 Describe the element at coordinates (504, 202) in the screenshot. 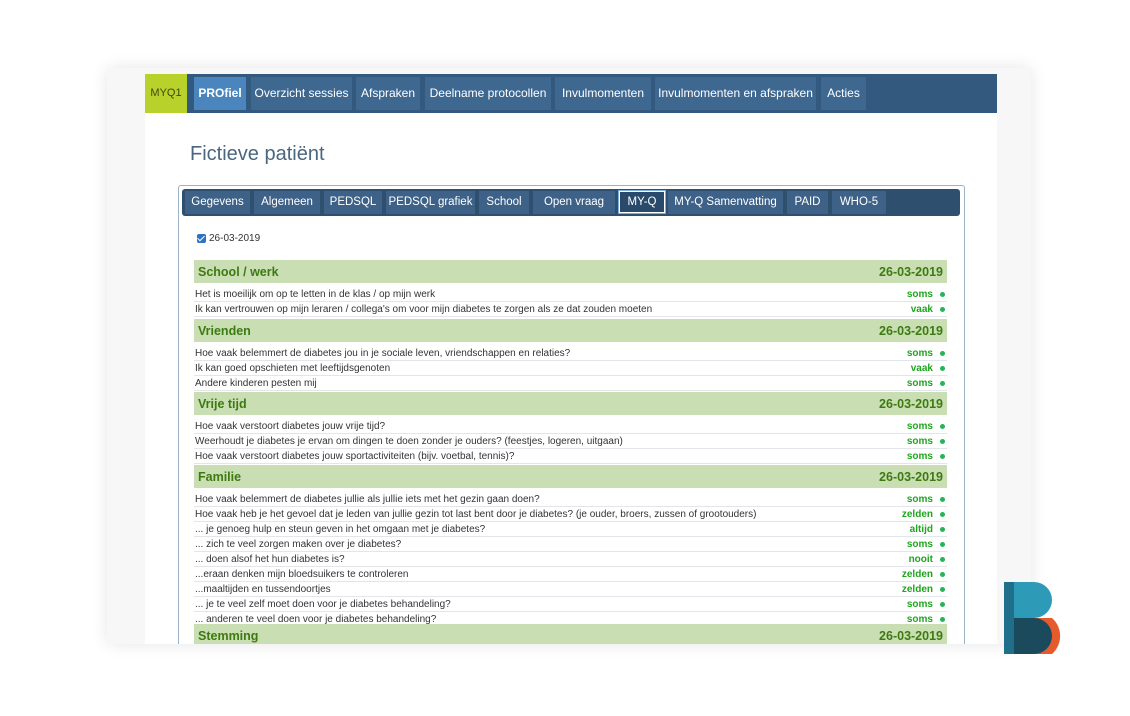

I see `tab-school: School` at that location.